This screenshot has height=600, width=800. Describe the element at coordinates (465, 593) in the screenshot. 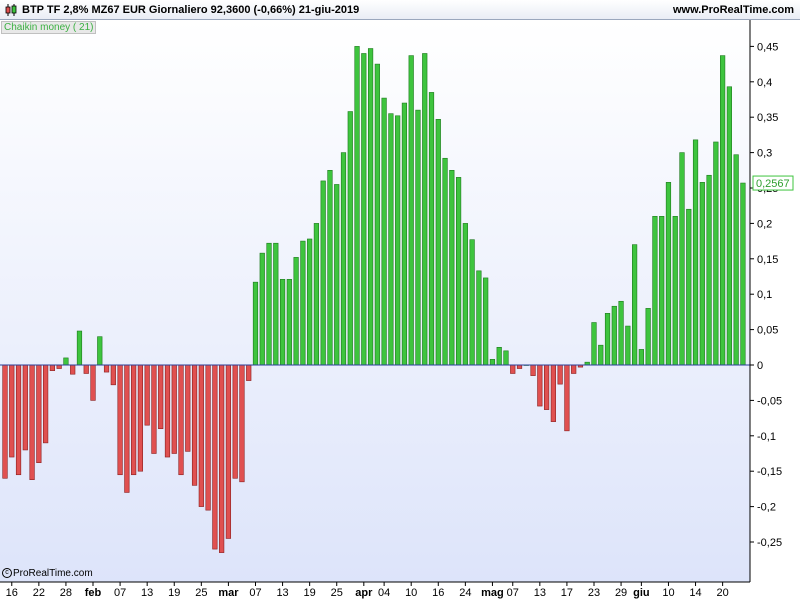

I see `x-tick-label: 24` at that location.